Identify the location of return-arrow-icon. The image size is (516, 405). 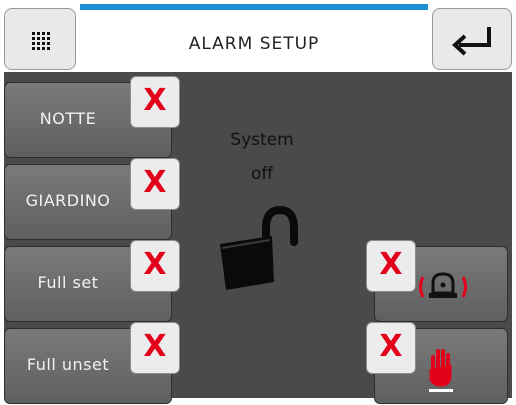
(471, 41).